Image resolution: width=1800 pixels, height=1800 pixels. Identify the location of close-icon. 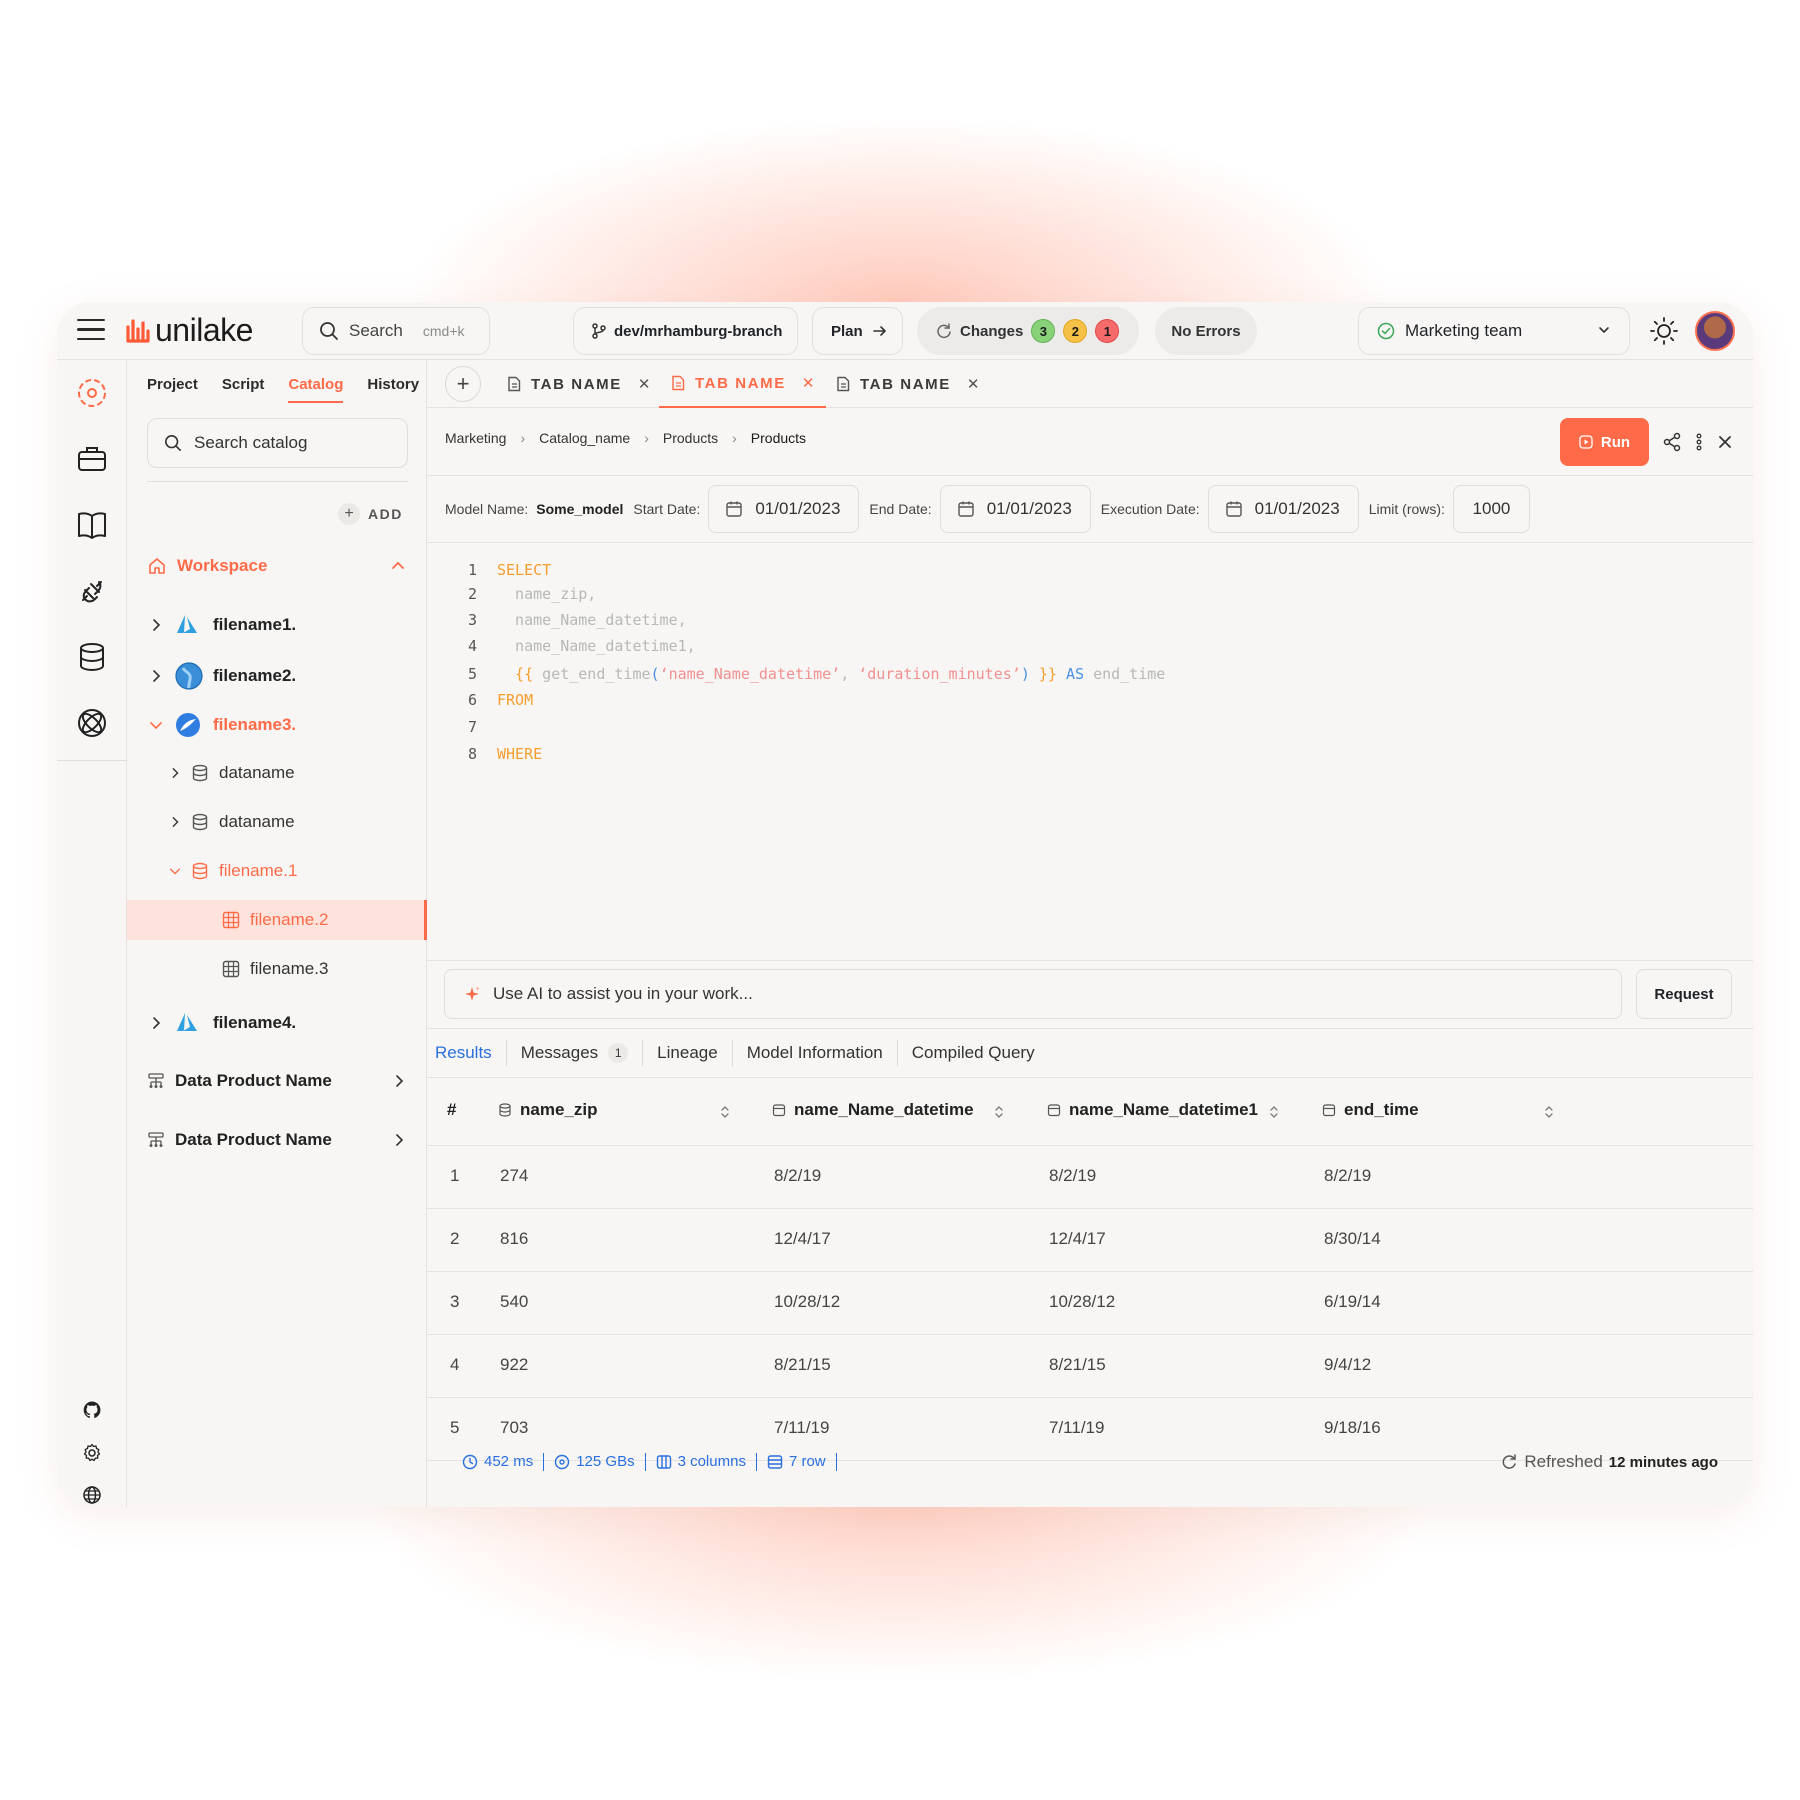
(1725, 442).